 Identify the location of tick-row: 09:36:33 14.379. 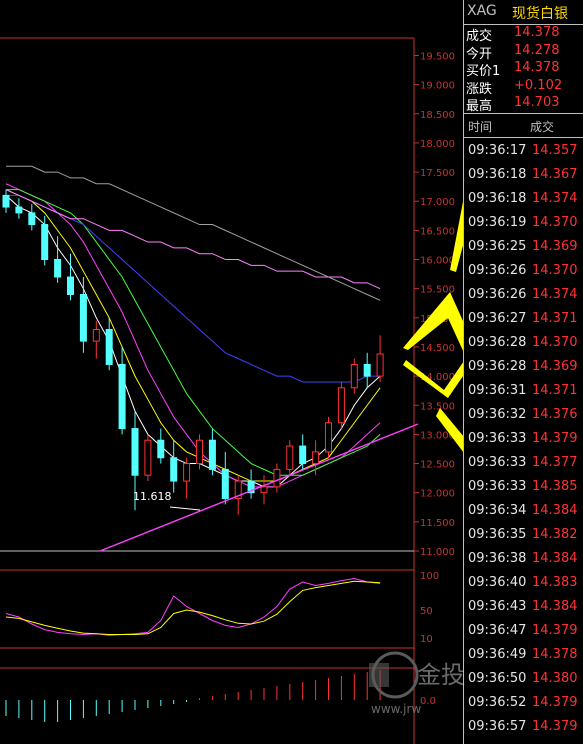
(523, 440).